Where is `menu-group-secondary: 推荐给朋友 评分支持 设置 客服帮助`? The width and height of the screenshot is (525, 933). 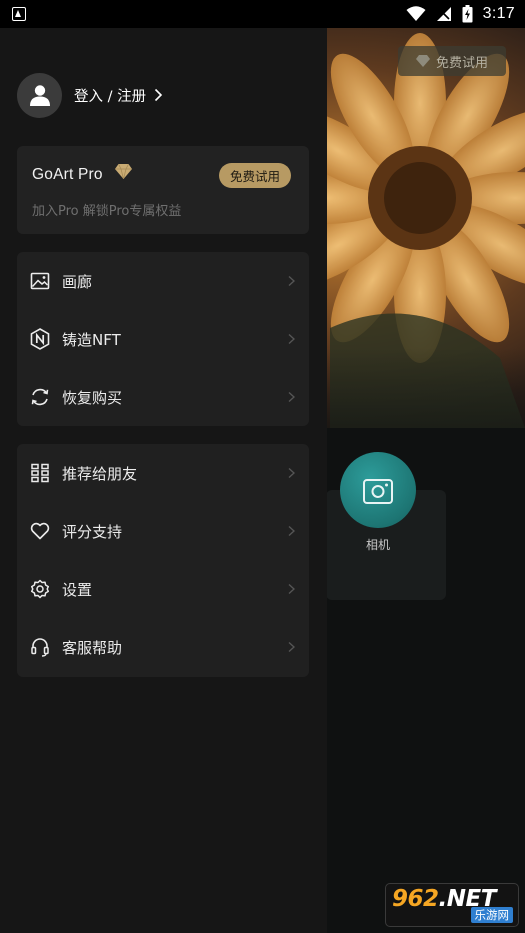
menu-group-secondary: 推荐给朋友 评分支持 设置 客服帮助 is located at coordinates (163, 560).